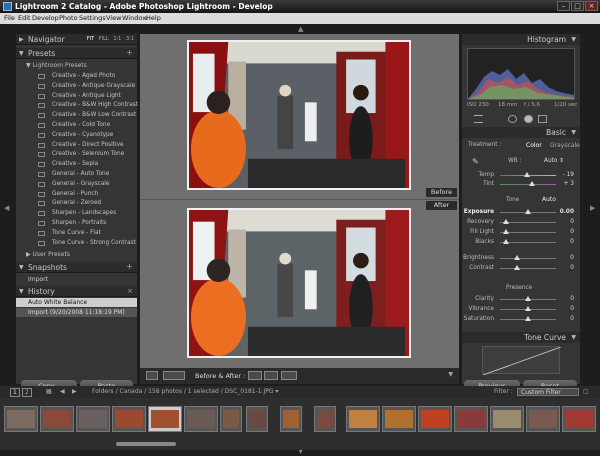 Image resolution: width=600 pixels, height=456 pixels. What do you see at coordinates (76, 291) in the screenshot?
I see `history-header: ▼ History ×` at bounding box center [76, 291].